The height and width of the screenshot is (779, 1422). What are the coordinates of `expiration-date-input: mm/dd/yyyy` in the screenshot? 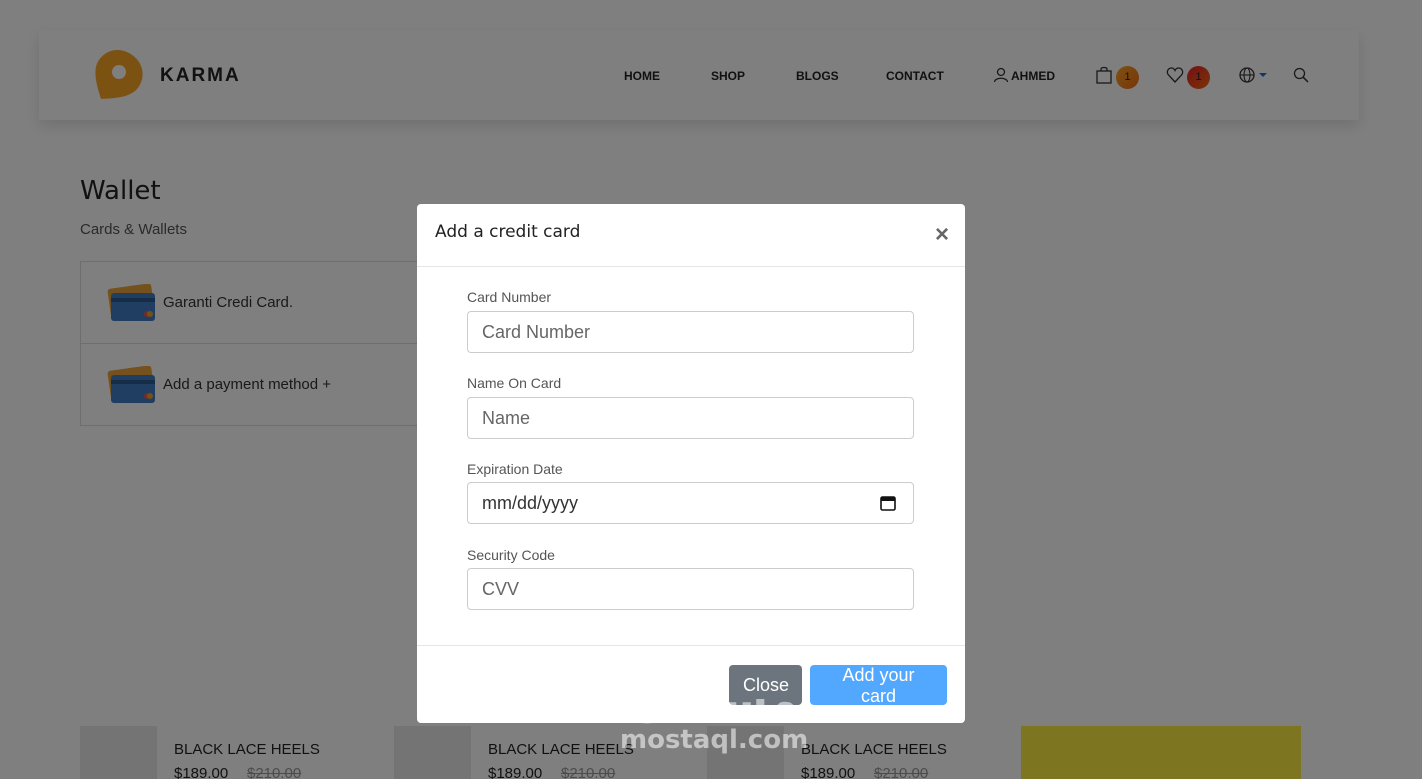 It's located at (690, 503).